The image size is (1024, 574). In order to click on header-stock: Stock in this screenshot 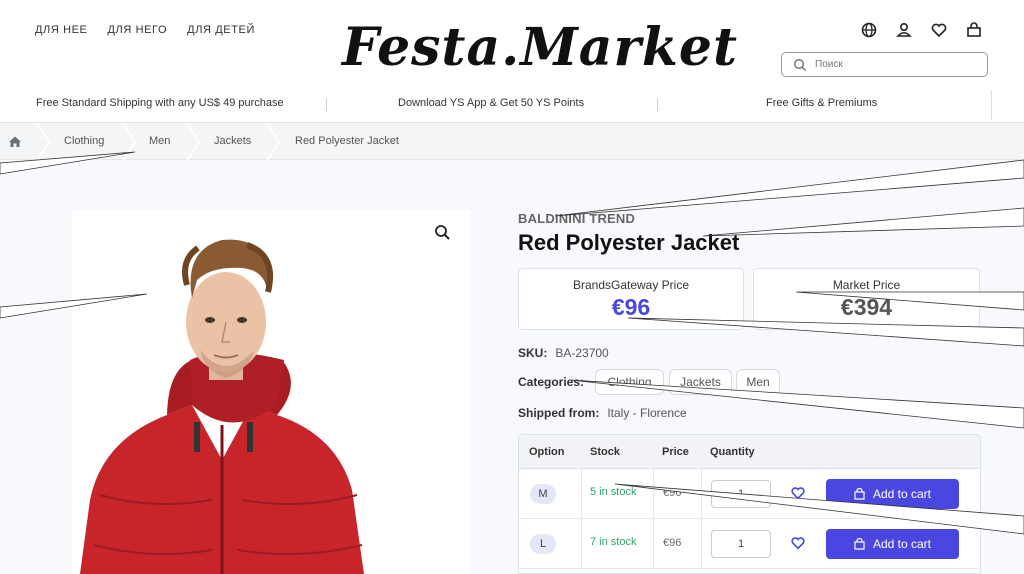, I will do `click(605, 452)`.